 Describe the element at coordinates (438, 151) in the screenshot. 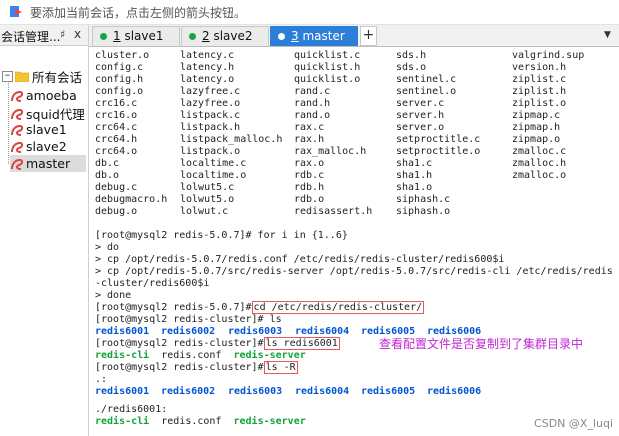

I see `file-entry: setproctitle.o` at that location.